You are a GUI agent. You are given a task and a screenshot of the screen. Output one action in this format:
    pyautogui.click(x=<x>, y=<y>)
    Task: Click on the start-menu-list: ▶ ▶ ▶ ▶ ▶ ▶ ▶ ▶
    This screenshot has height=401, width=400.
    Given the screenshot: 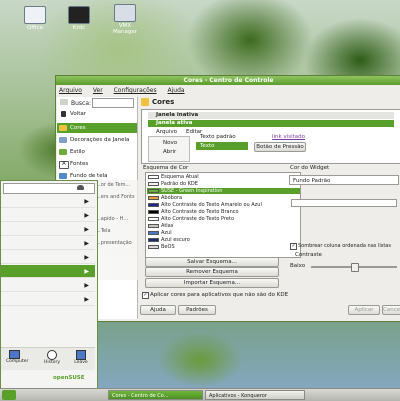 What is the action you would take?
    pyautogui.click(x=48, y=260)
    